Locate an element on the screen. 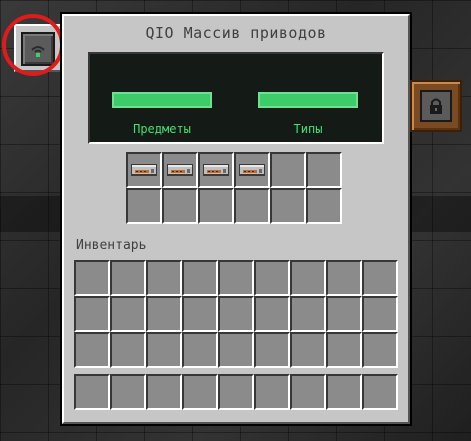 The height and width of the screenshot is (441, 471). lock-button is located at coordinates (436, 106).